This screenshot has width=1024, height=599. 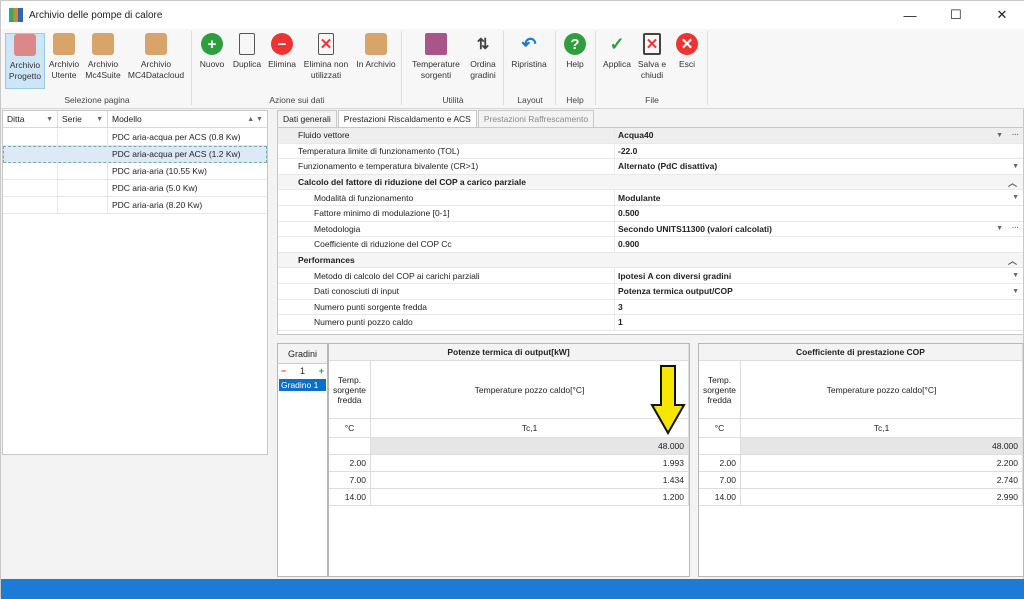 What do you see at coordinates (530, 463) in the screenshot?
I see `table-cell: 1.993` at bounding box center [530, 463].